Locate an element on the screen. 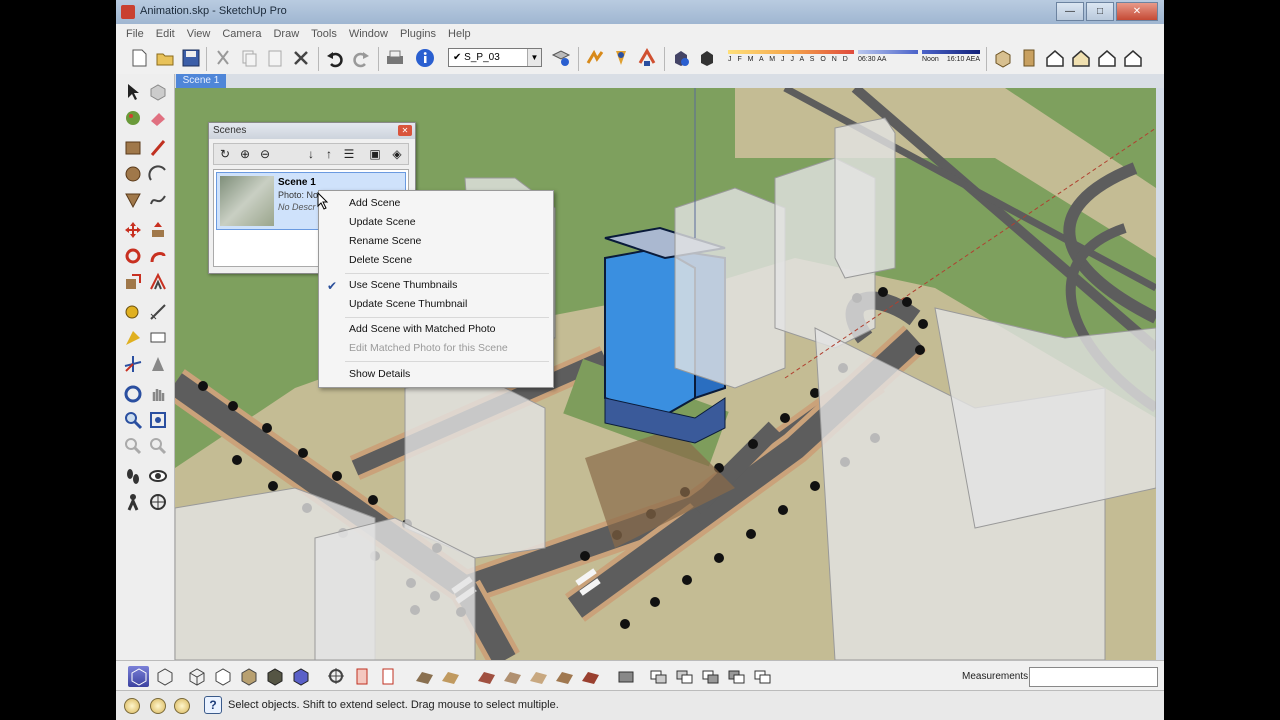 Image resolution: width=1280 pixels, height=720 pixels. line-tool is located at coordinates (158, 148).